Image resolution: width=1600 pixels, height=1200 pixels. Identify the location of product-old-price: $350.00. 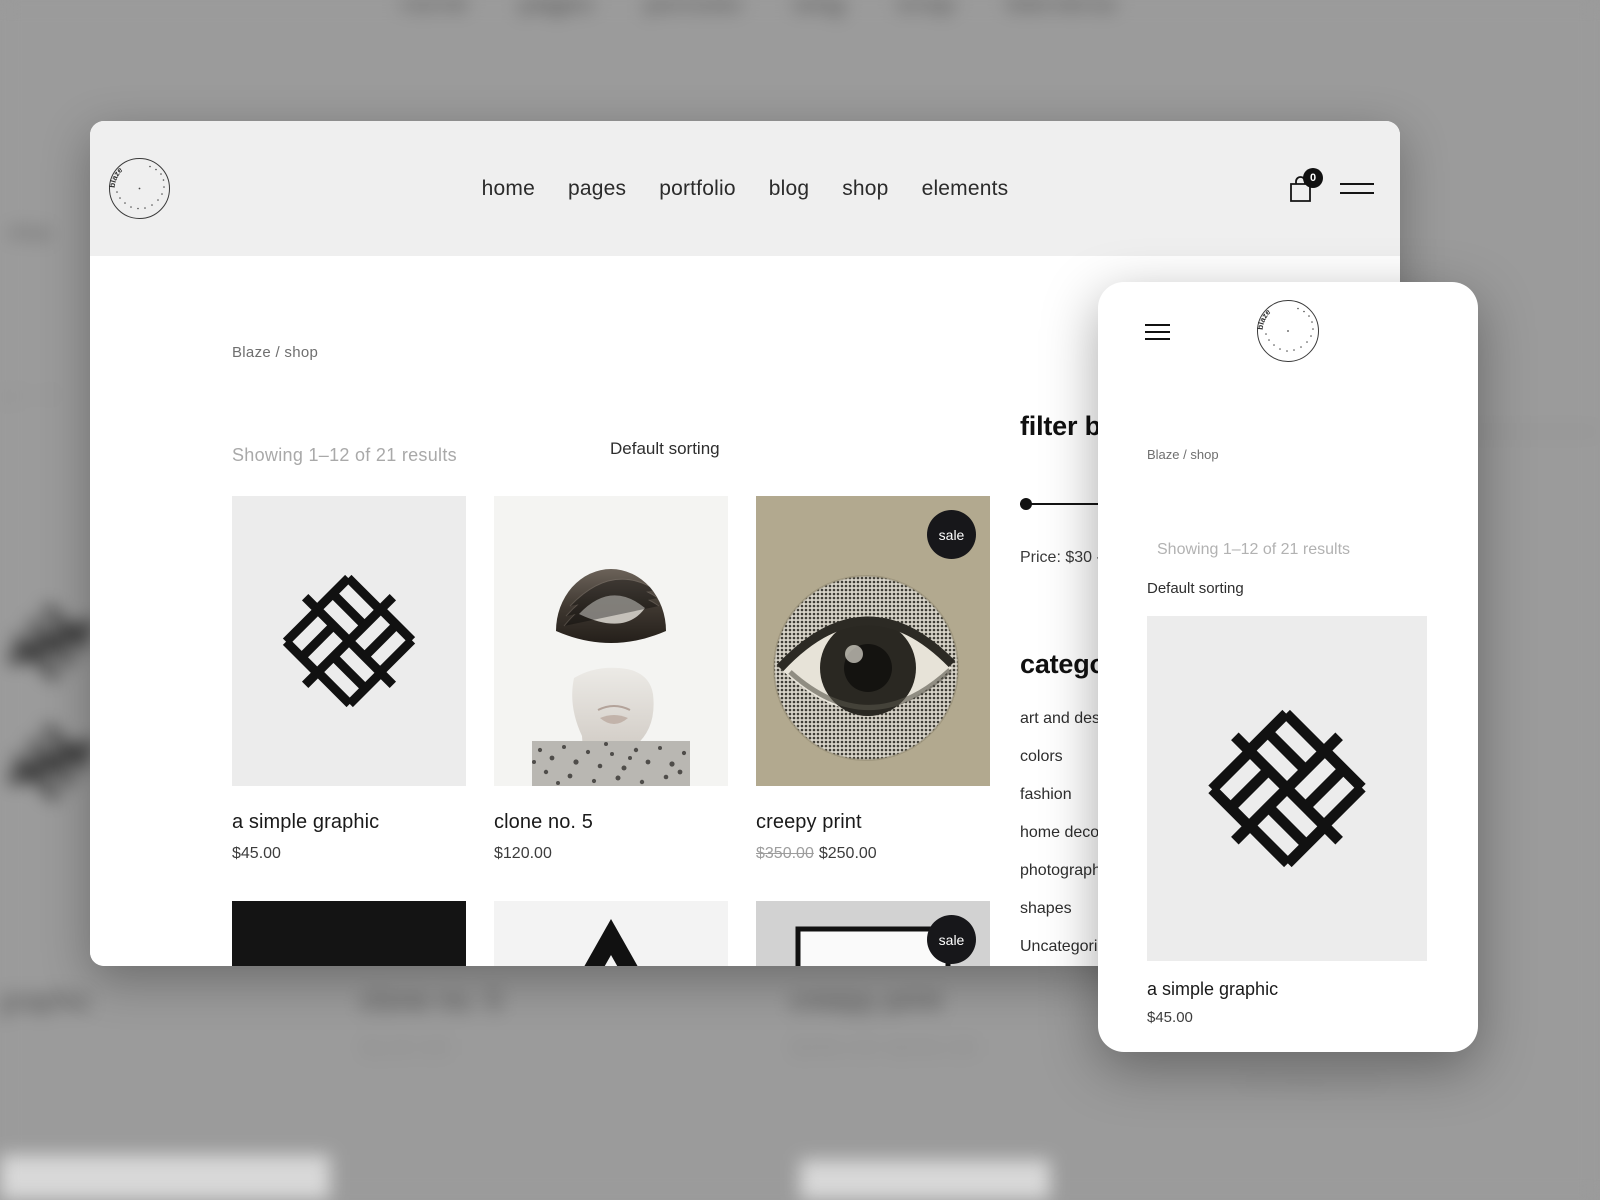
(785, 853).